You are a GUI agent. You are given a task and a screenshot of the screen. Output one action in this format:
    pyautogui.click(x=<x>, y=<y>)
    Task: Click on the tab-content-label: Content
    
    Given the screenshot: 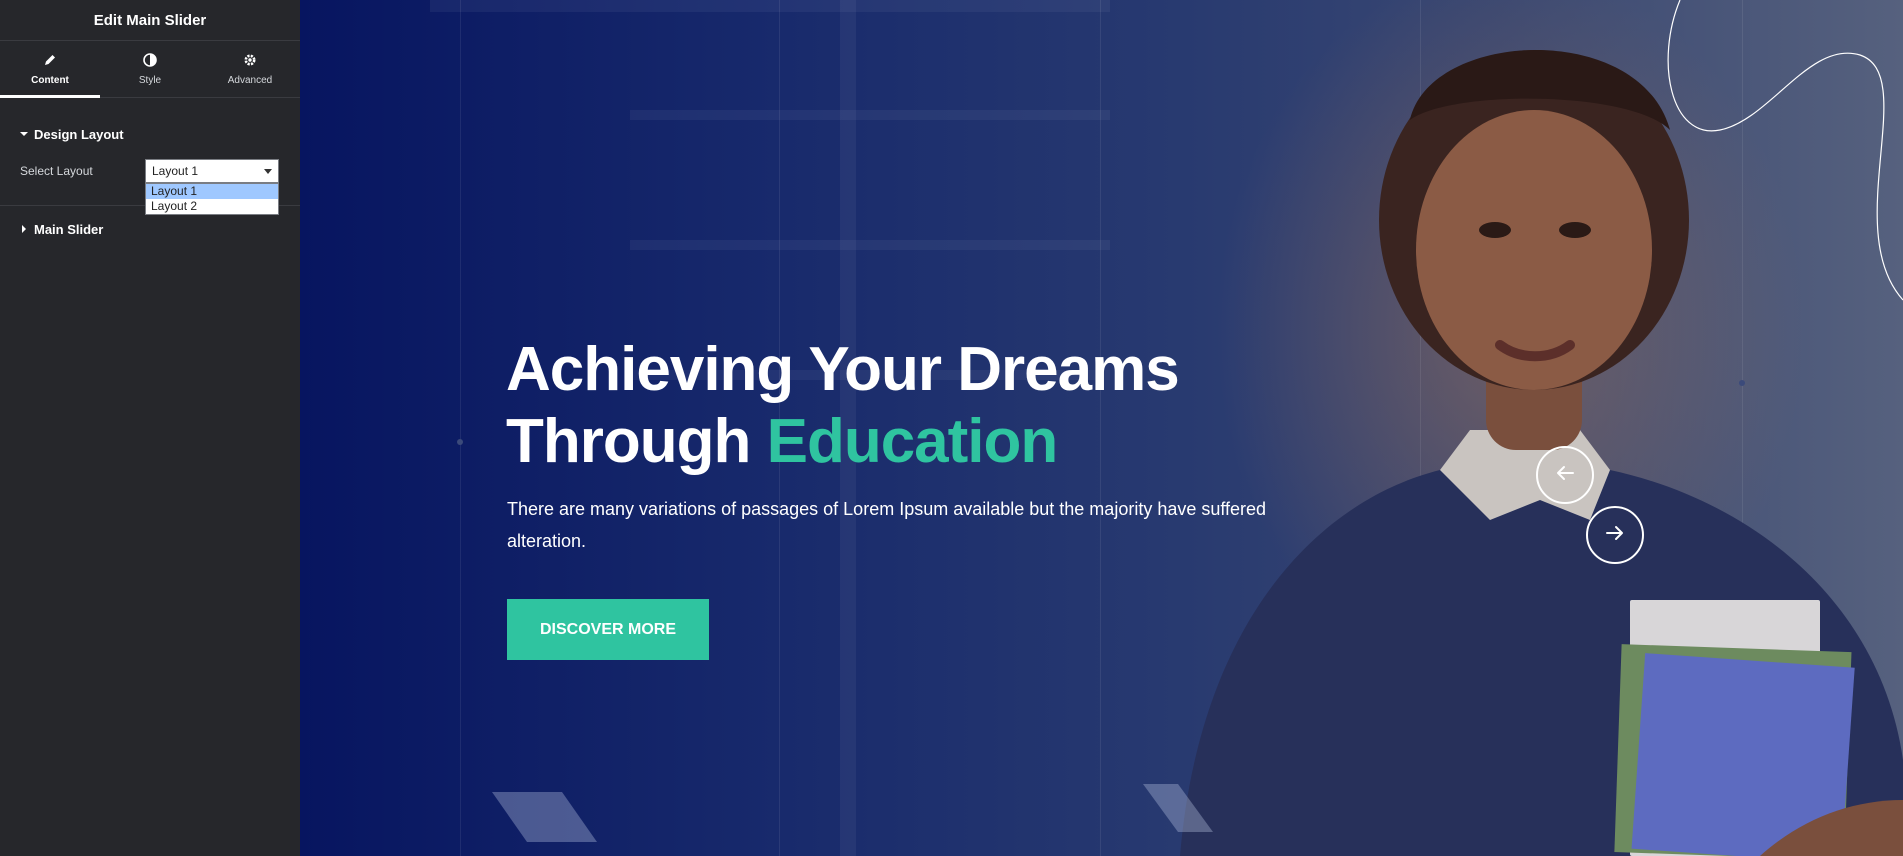 What is the action you would take?
    pyautogui.click(x=50, y=80)
    